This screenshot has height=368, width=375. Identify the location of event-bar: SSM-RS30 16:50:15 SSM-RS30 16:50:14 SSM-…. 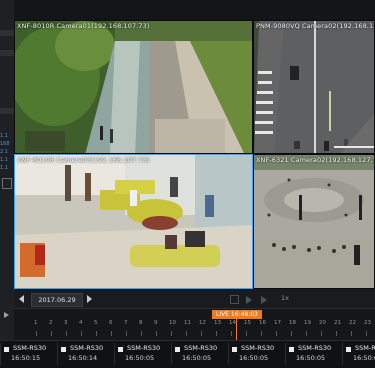
(187, 354).